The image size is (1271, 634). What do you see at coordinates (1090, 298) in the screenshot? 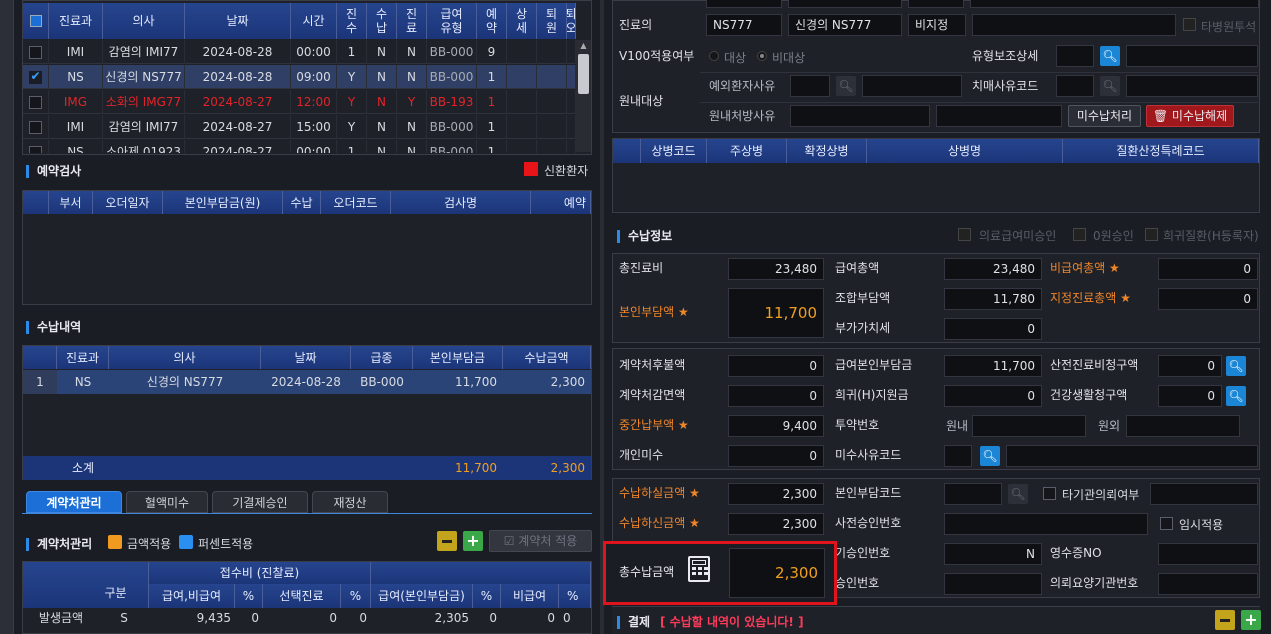
I see `designated-label: 지정진료총액 ★` at bounding box center [1090, 298].